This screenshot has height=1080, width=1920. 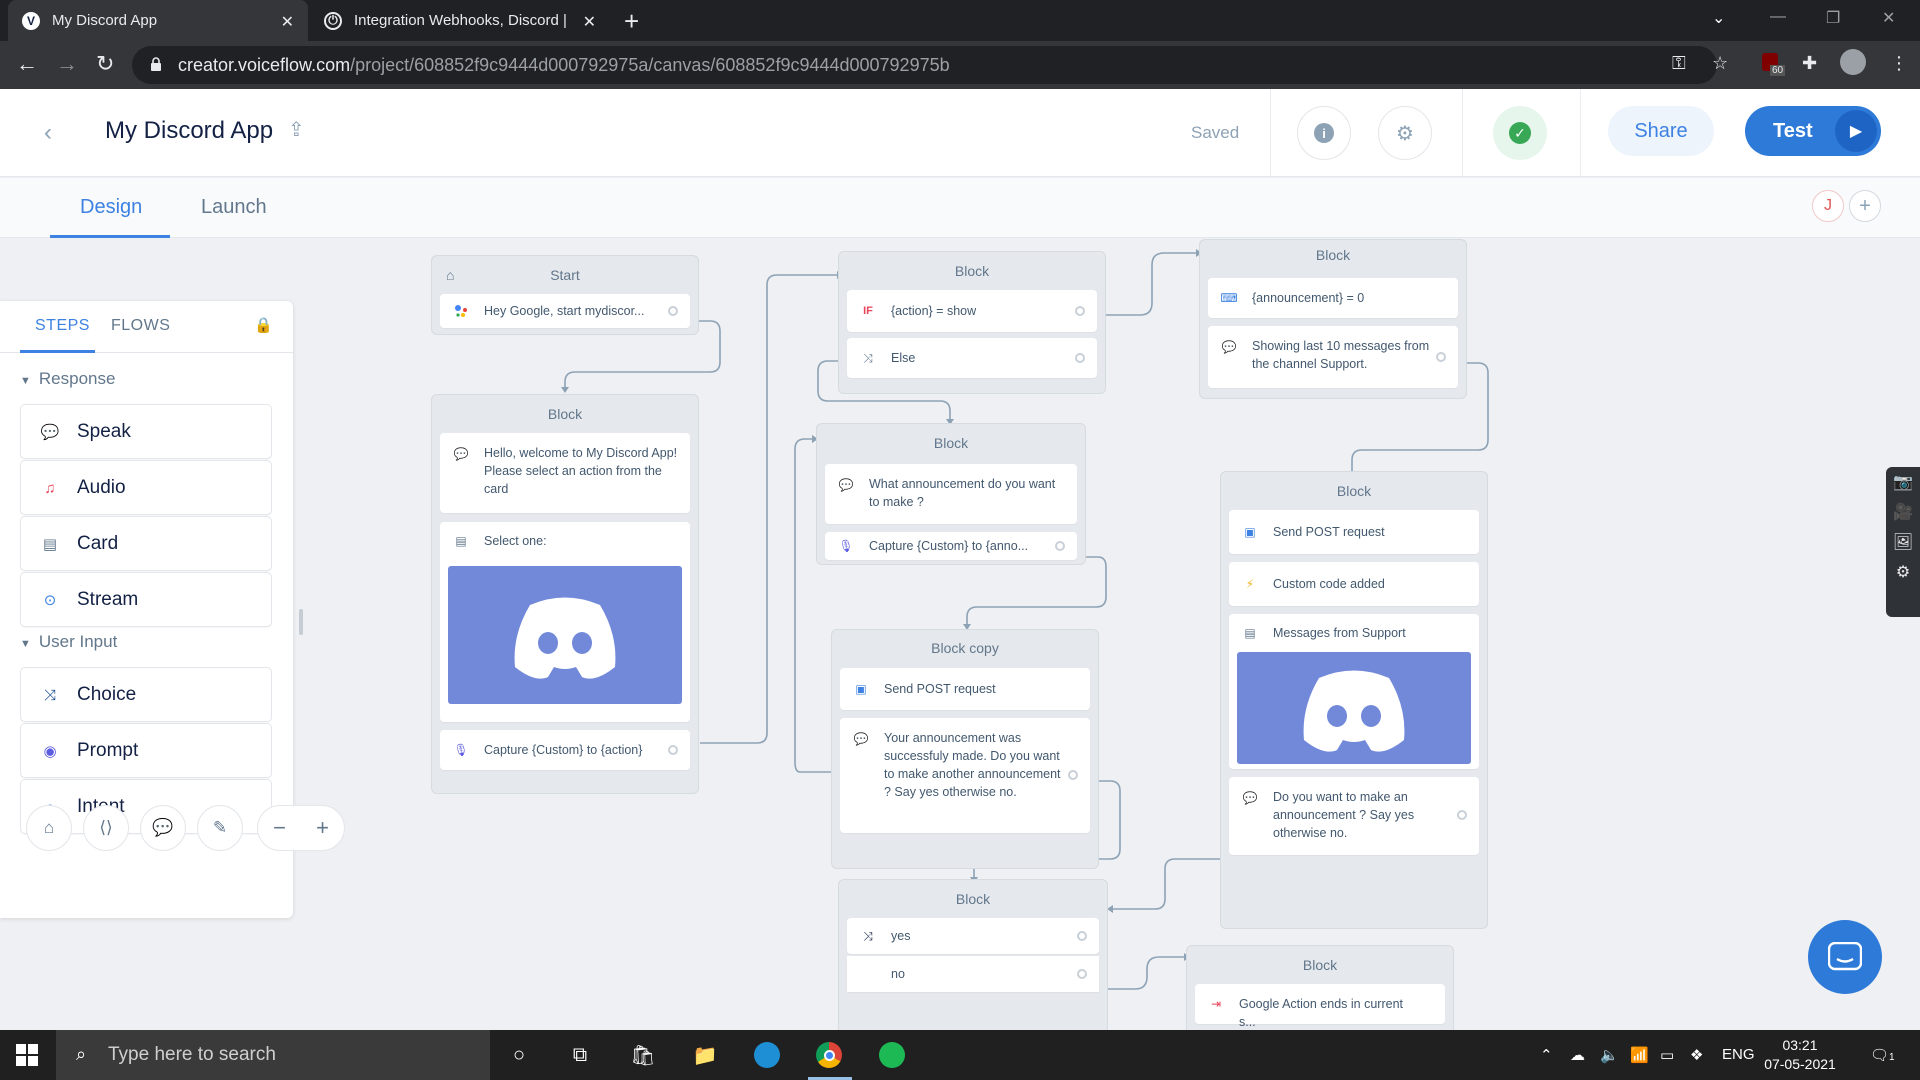 I want to click on panel-resize-handle, so click(x=301, y=622).